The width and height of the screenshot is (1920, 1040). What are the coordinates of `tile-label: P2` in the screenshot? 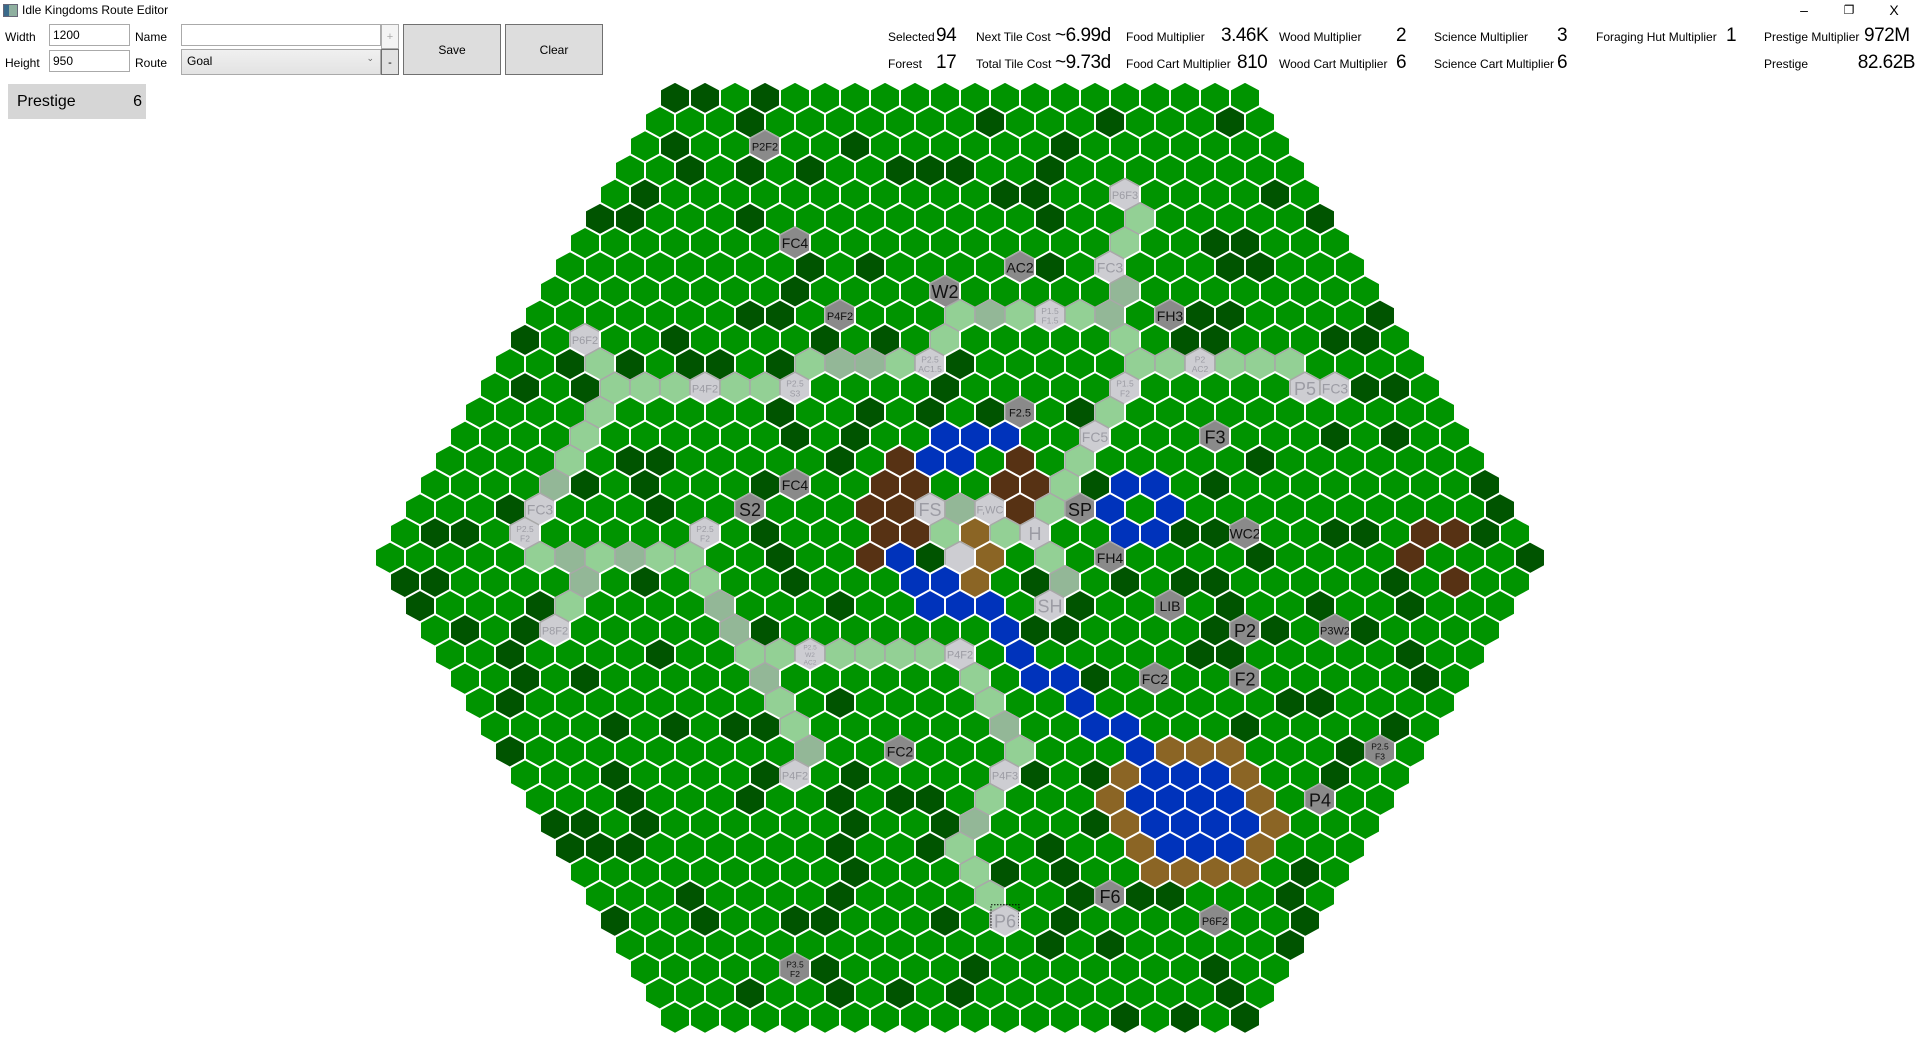 It's located at (1245, 631).